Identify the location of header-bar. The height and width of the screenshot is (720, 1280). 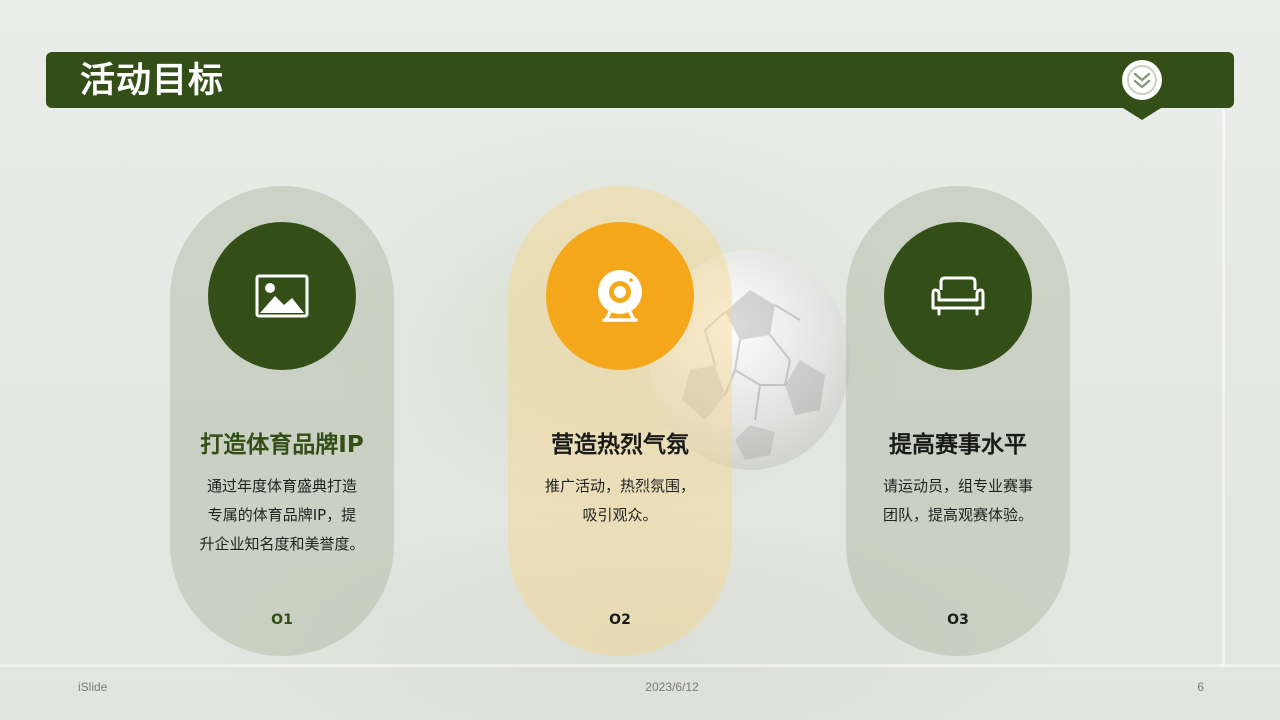
(640, 80).